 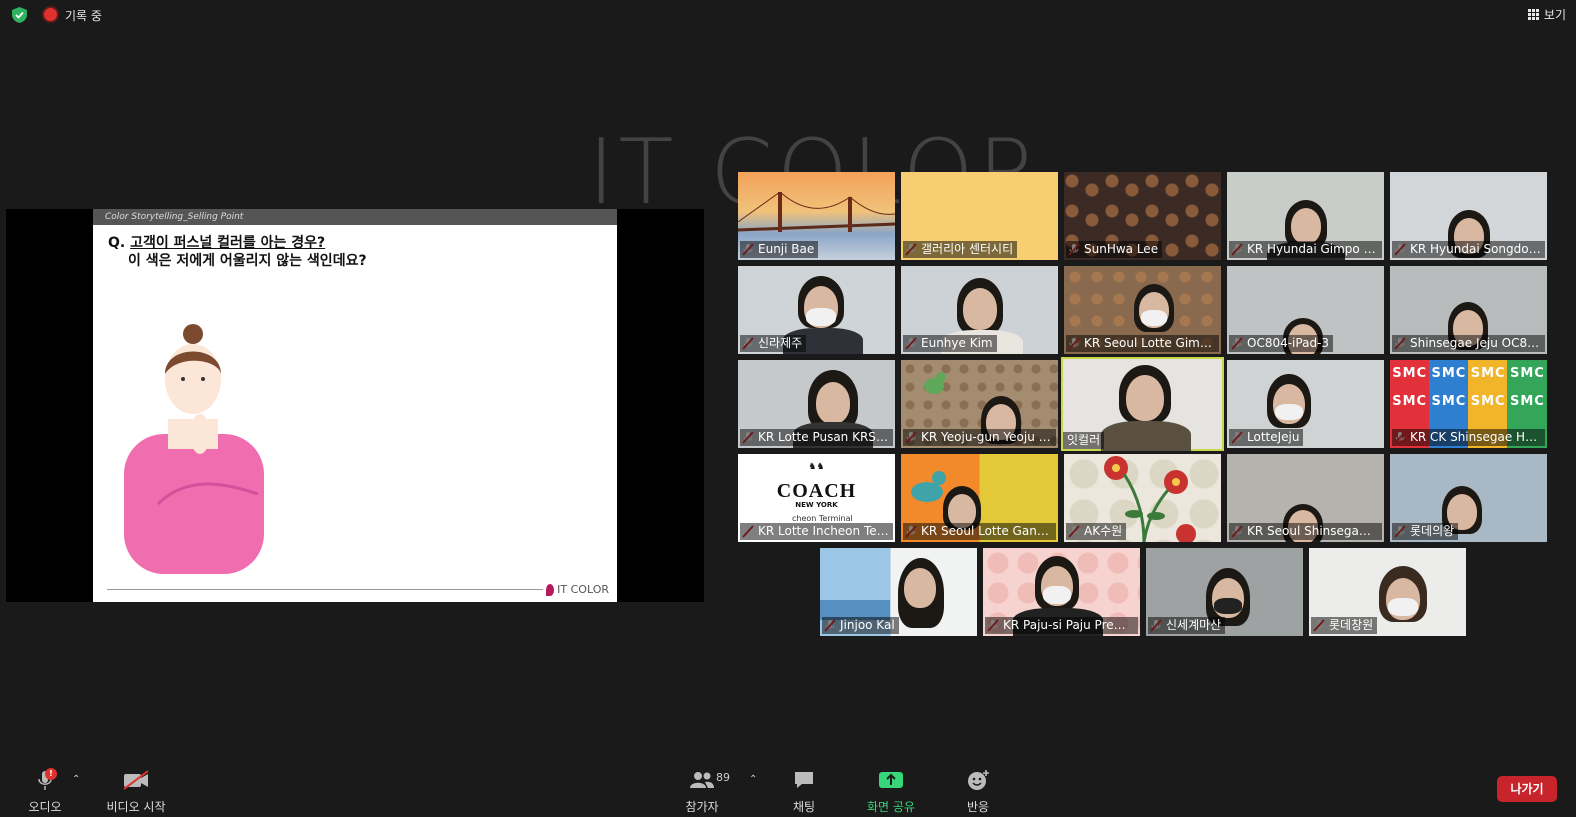 What do you see at coordinates (217, 243) in the screenshot?
I see `slide-question-line1: Q. 고객이 퍼스널 컬러를 아는 경우?` at bounding box center [217, 243].